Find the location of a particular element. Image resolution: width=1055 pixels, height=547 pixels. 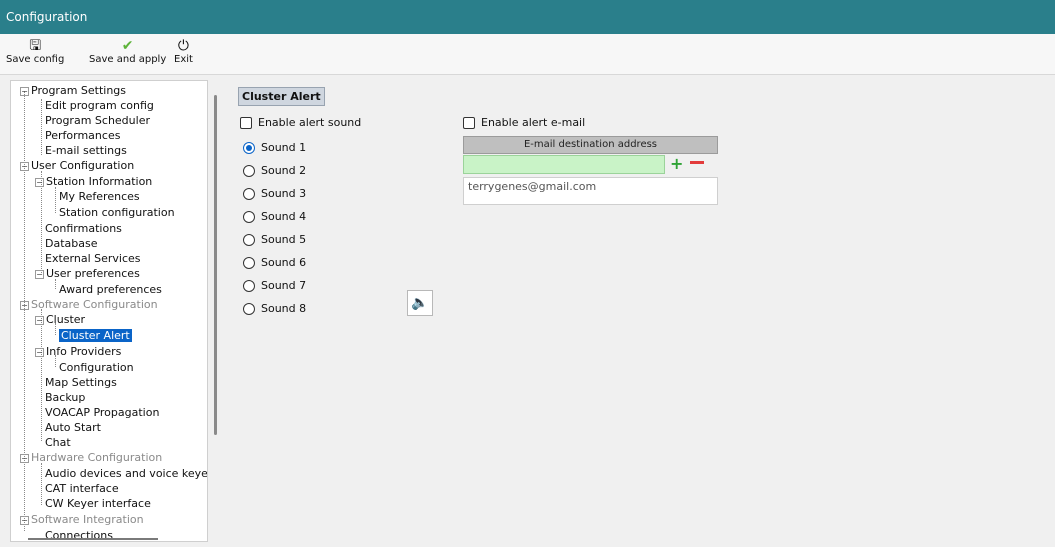

tree-user-preferences: − User preferences is located at coordinates (87, 273).